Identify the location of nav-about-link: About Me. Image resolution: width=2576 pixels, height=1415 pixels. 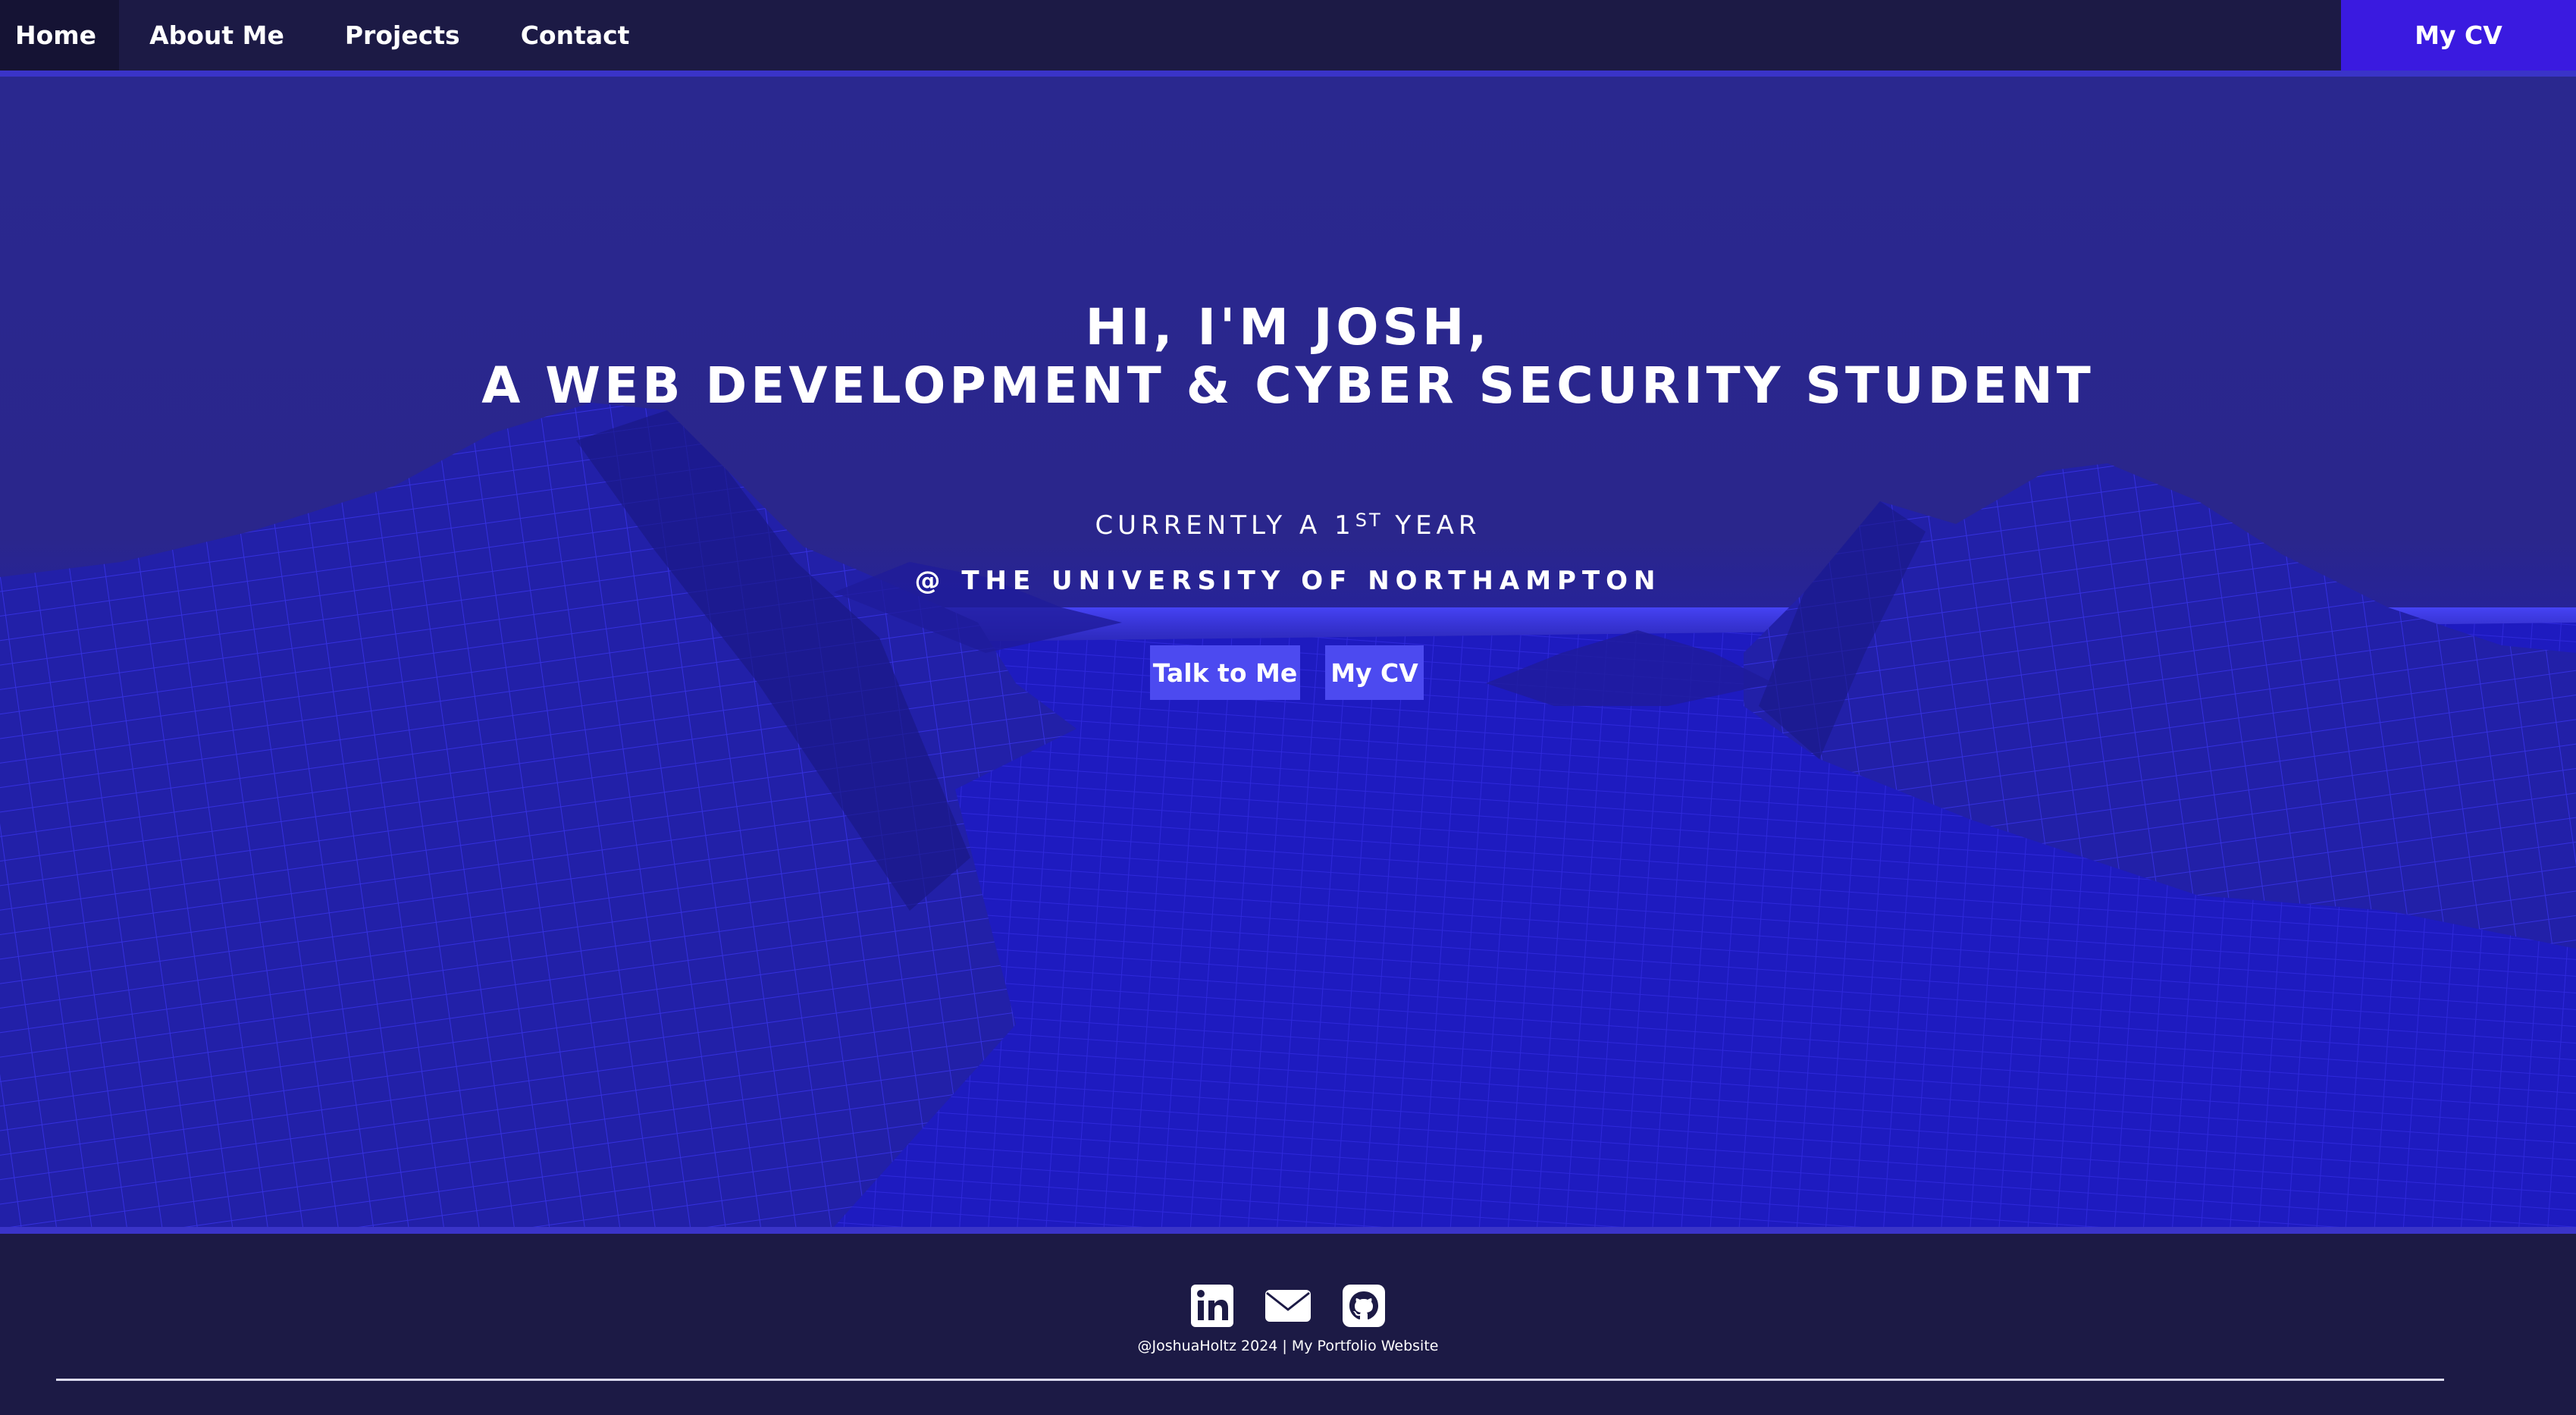
(217, 35).